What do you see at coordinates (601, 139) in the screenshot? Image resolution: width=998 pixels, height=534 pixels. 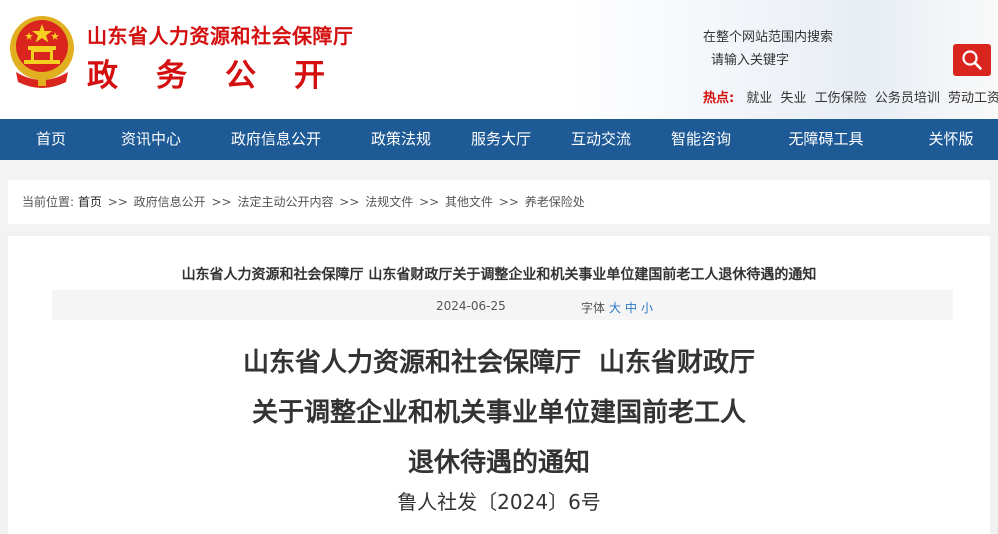 I see `nav-item-interaction: 互动交流` at bounding box center [601, 139].